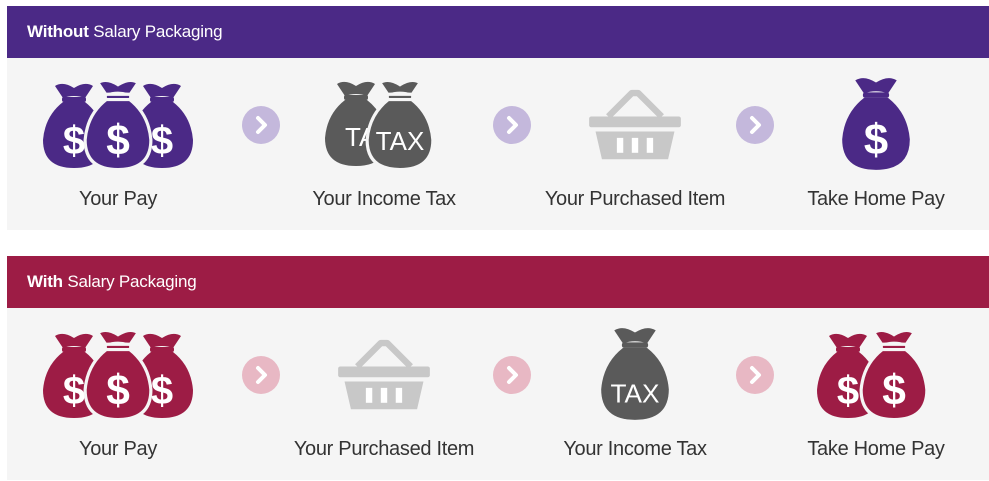 This screenshot has height=481, width=989. Describe the element at coordinates (635, 373) in the screenshot. I see `tax-bag-icon: TAX` at that location.